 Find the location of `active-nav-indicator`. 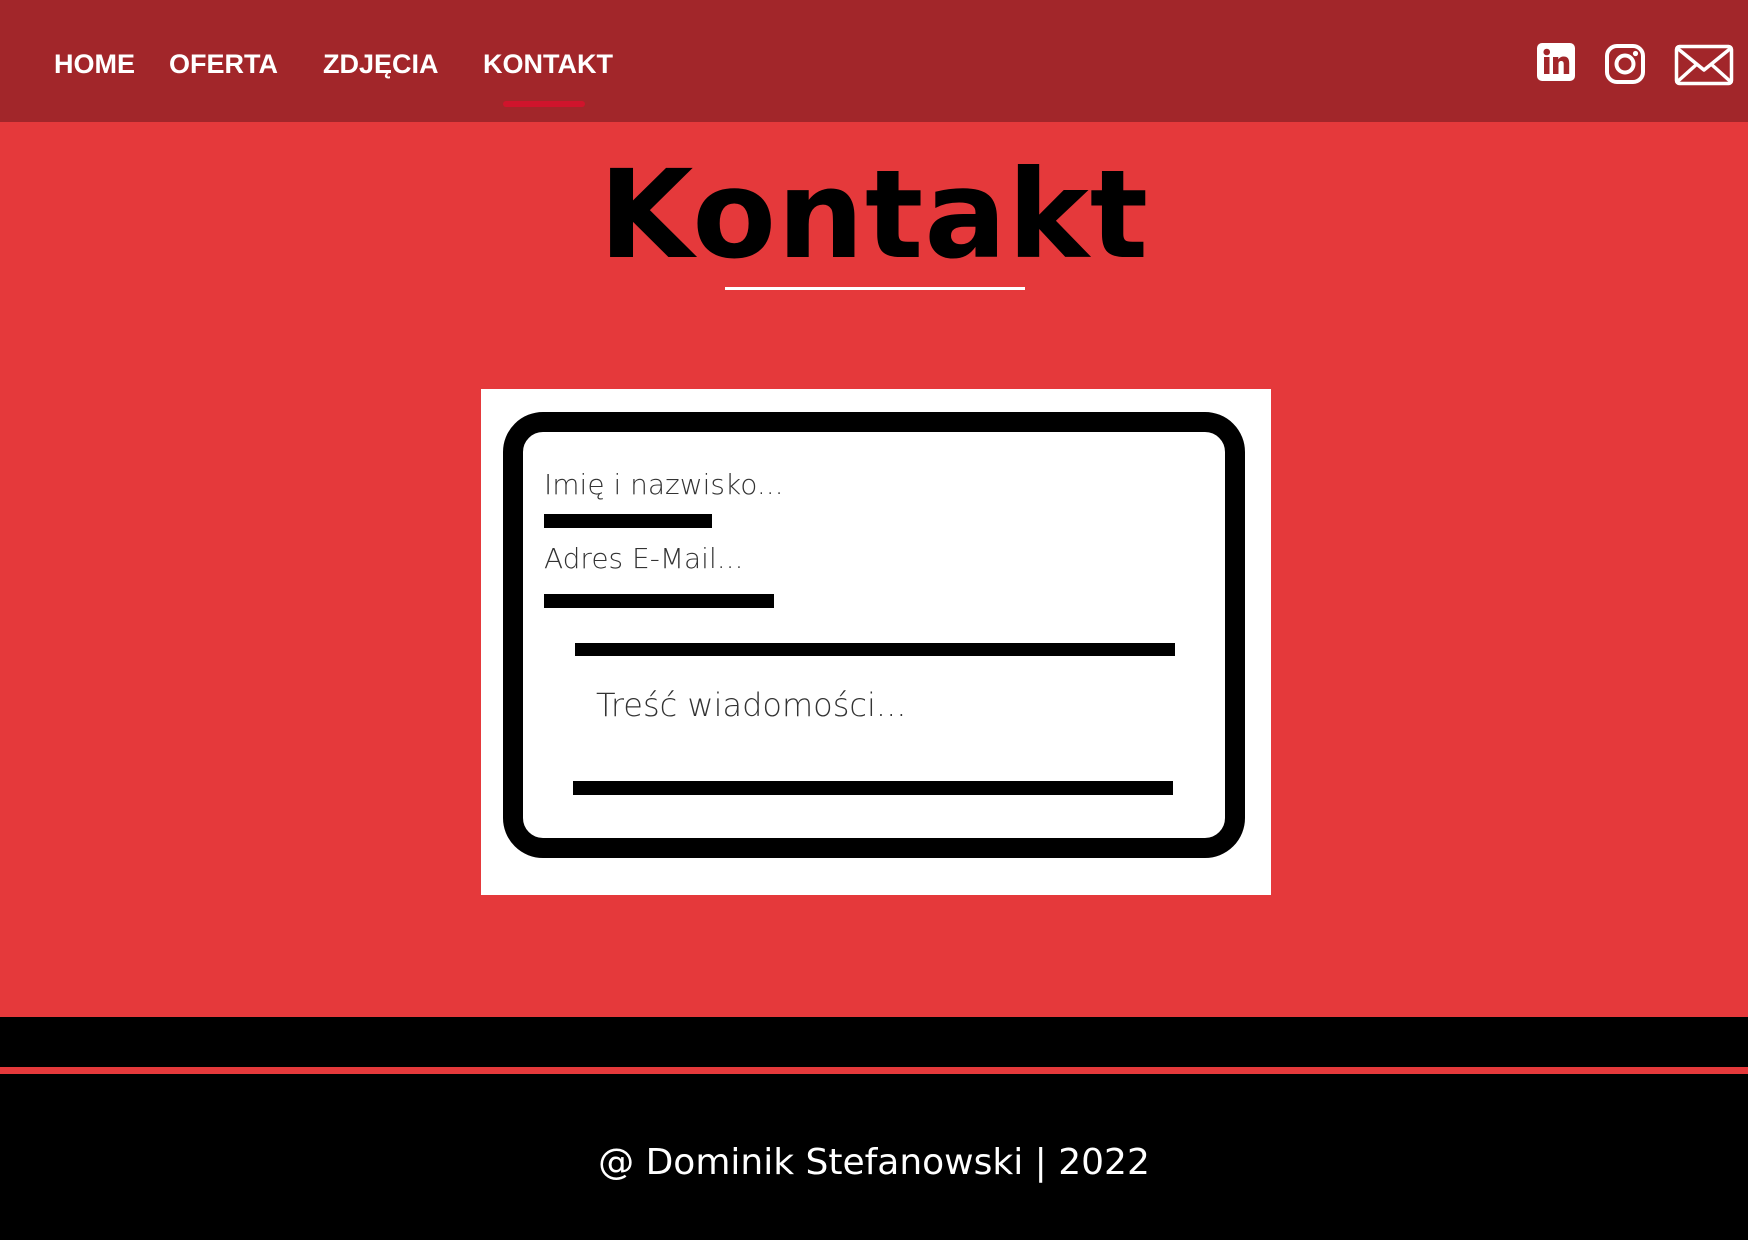

active-nav-indicator is located at coordinates (544, 104).